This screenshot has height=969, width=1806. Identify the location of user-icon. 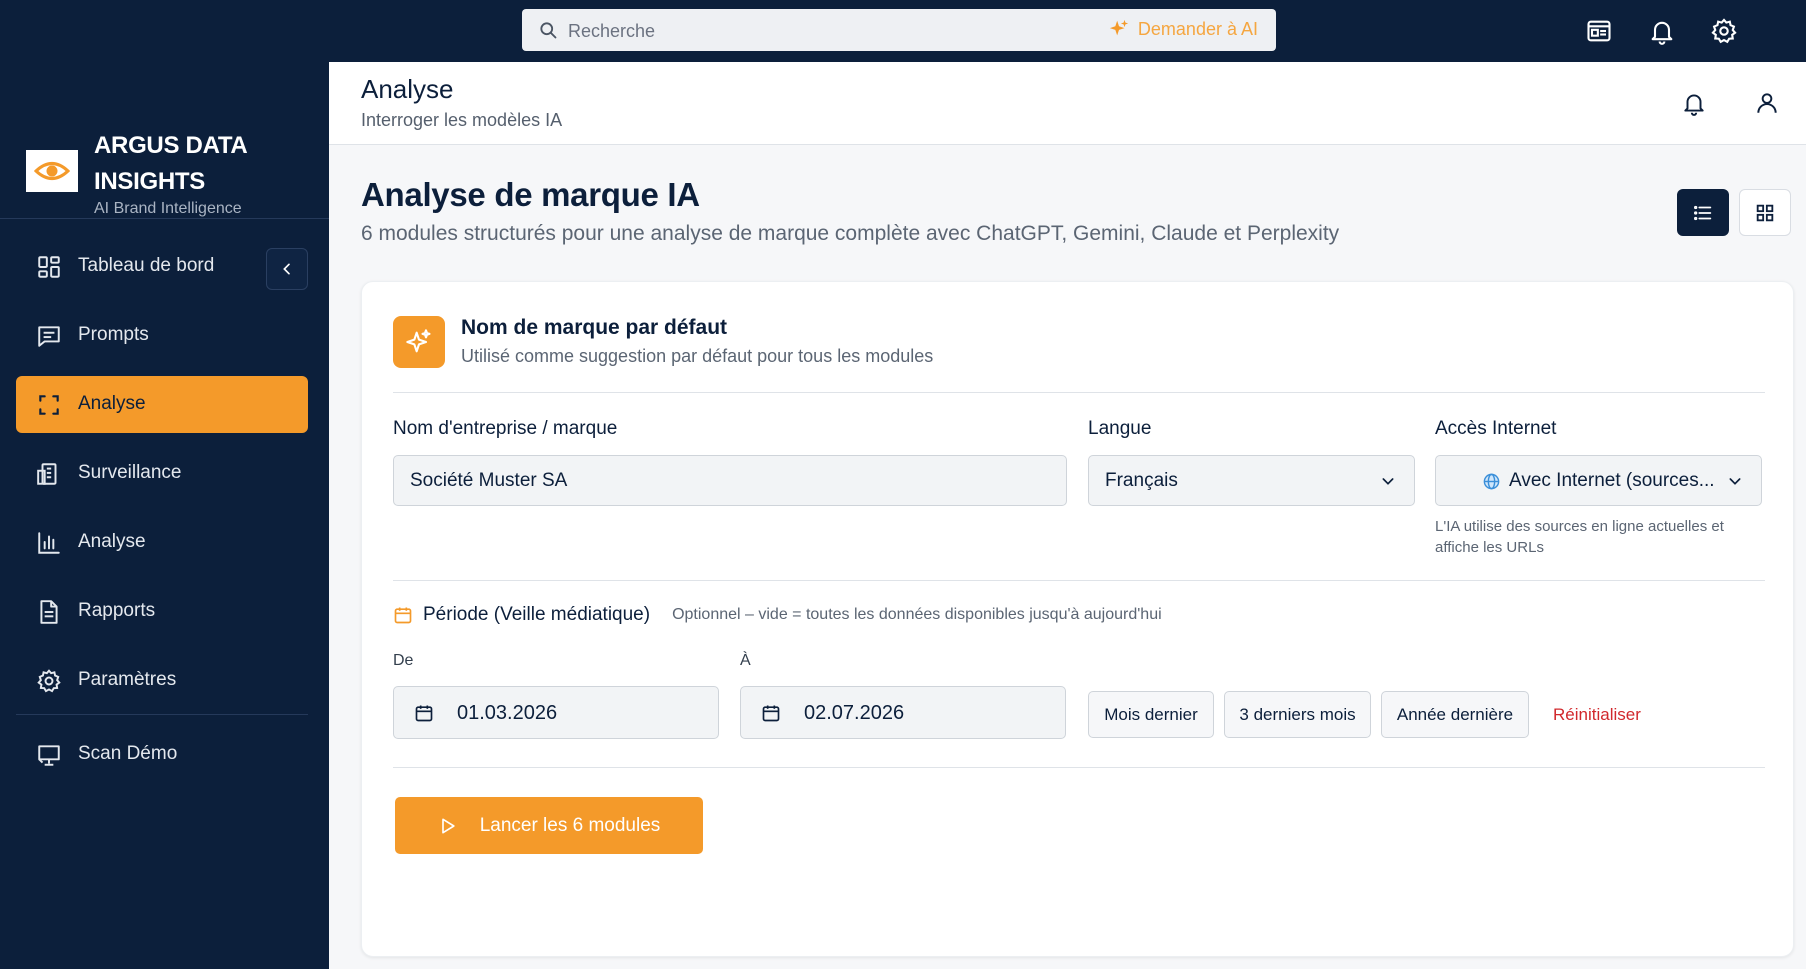
(1767, 103).